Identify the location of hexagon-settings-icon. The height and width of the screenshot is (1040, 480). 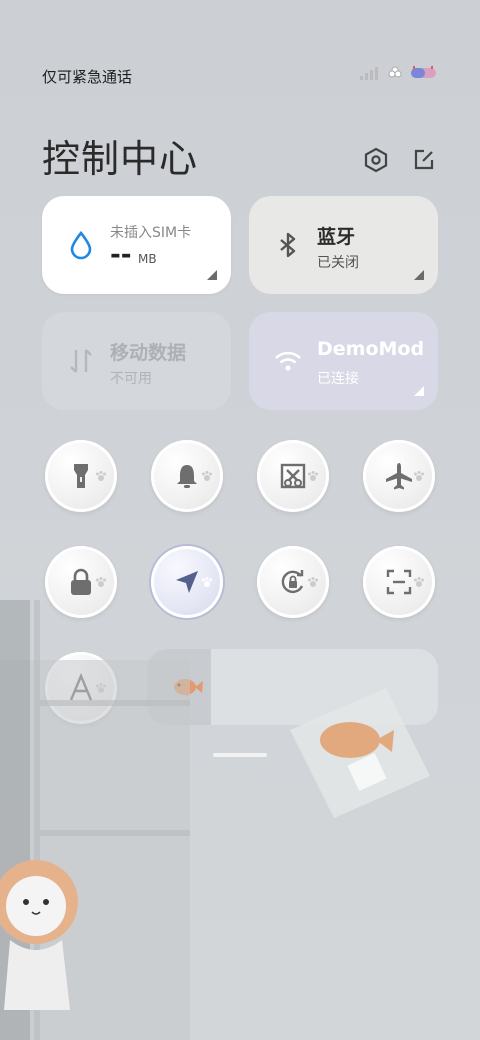
(376, 160).